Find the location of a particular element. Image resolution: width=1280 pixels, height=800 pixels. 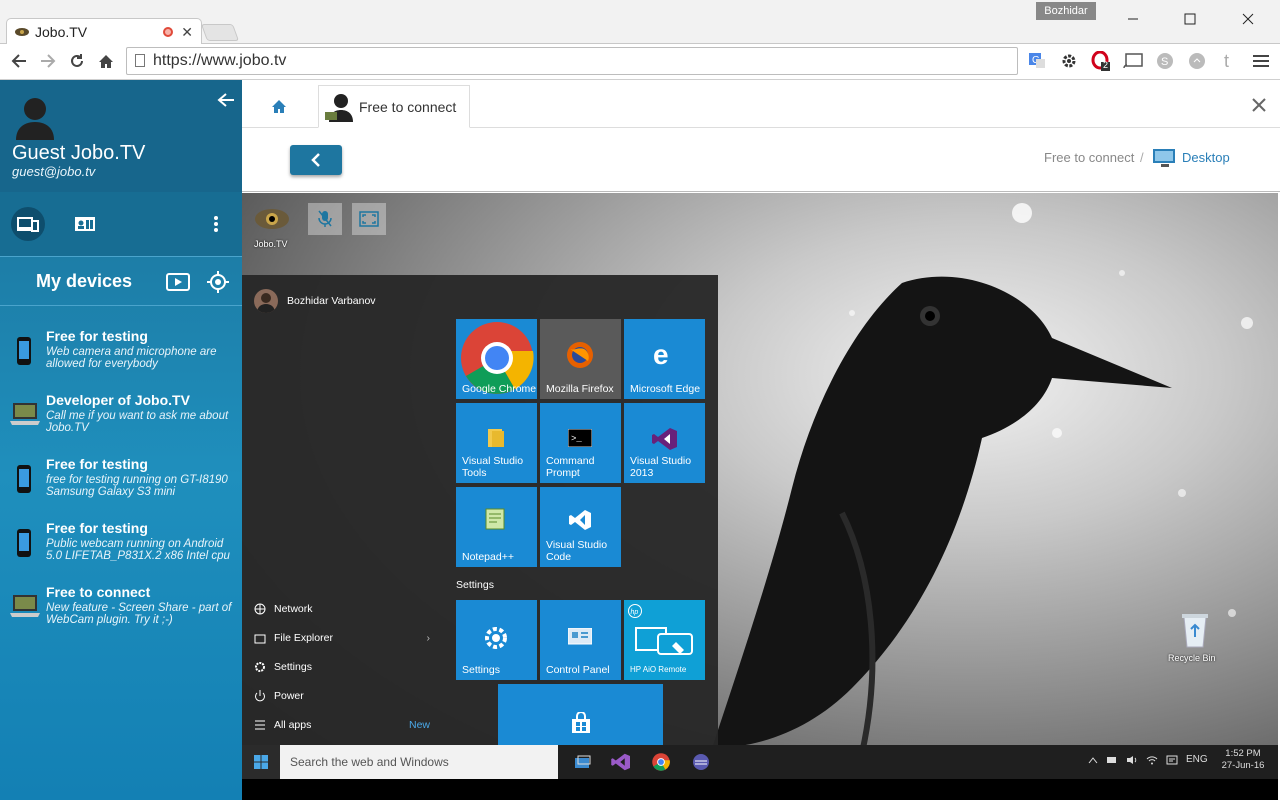

user-avatar is located at coordinates (266, 301).